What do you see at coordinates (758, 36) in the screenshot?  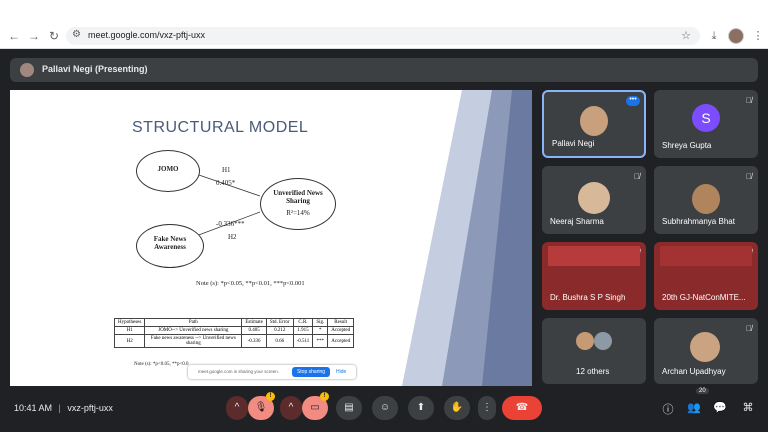 I see `menu-kebab-icon: ⋮` at bounding box center [758, 36].